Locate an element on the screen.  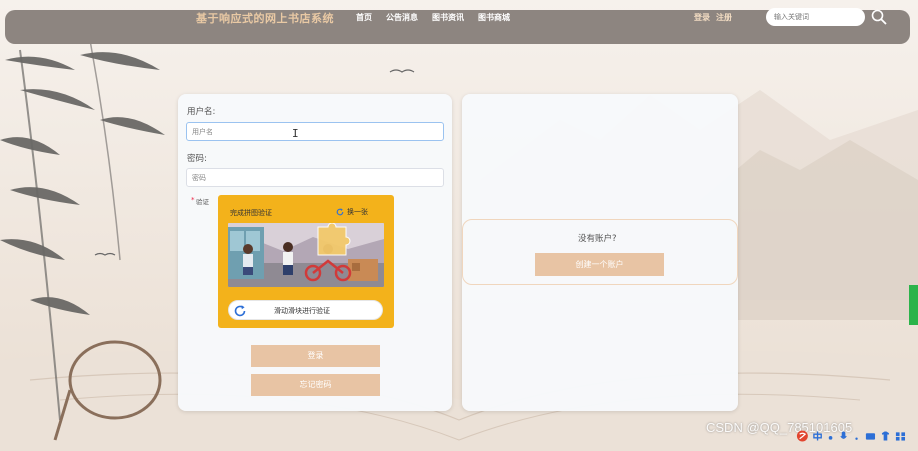
keyboard-icon is located at coordinates (870, 436).